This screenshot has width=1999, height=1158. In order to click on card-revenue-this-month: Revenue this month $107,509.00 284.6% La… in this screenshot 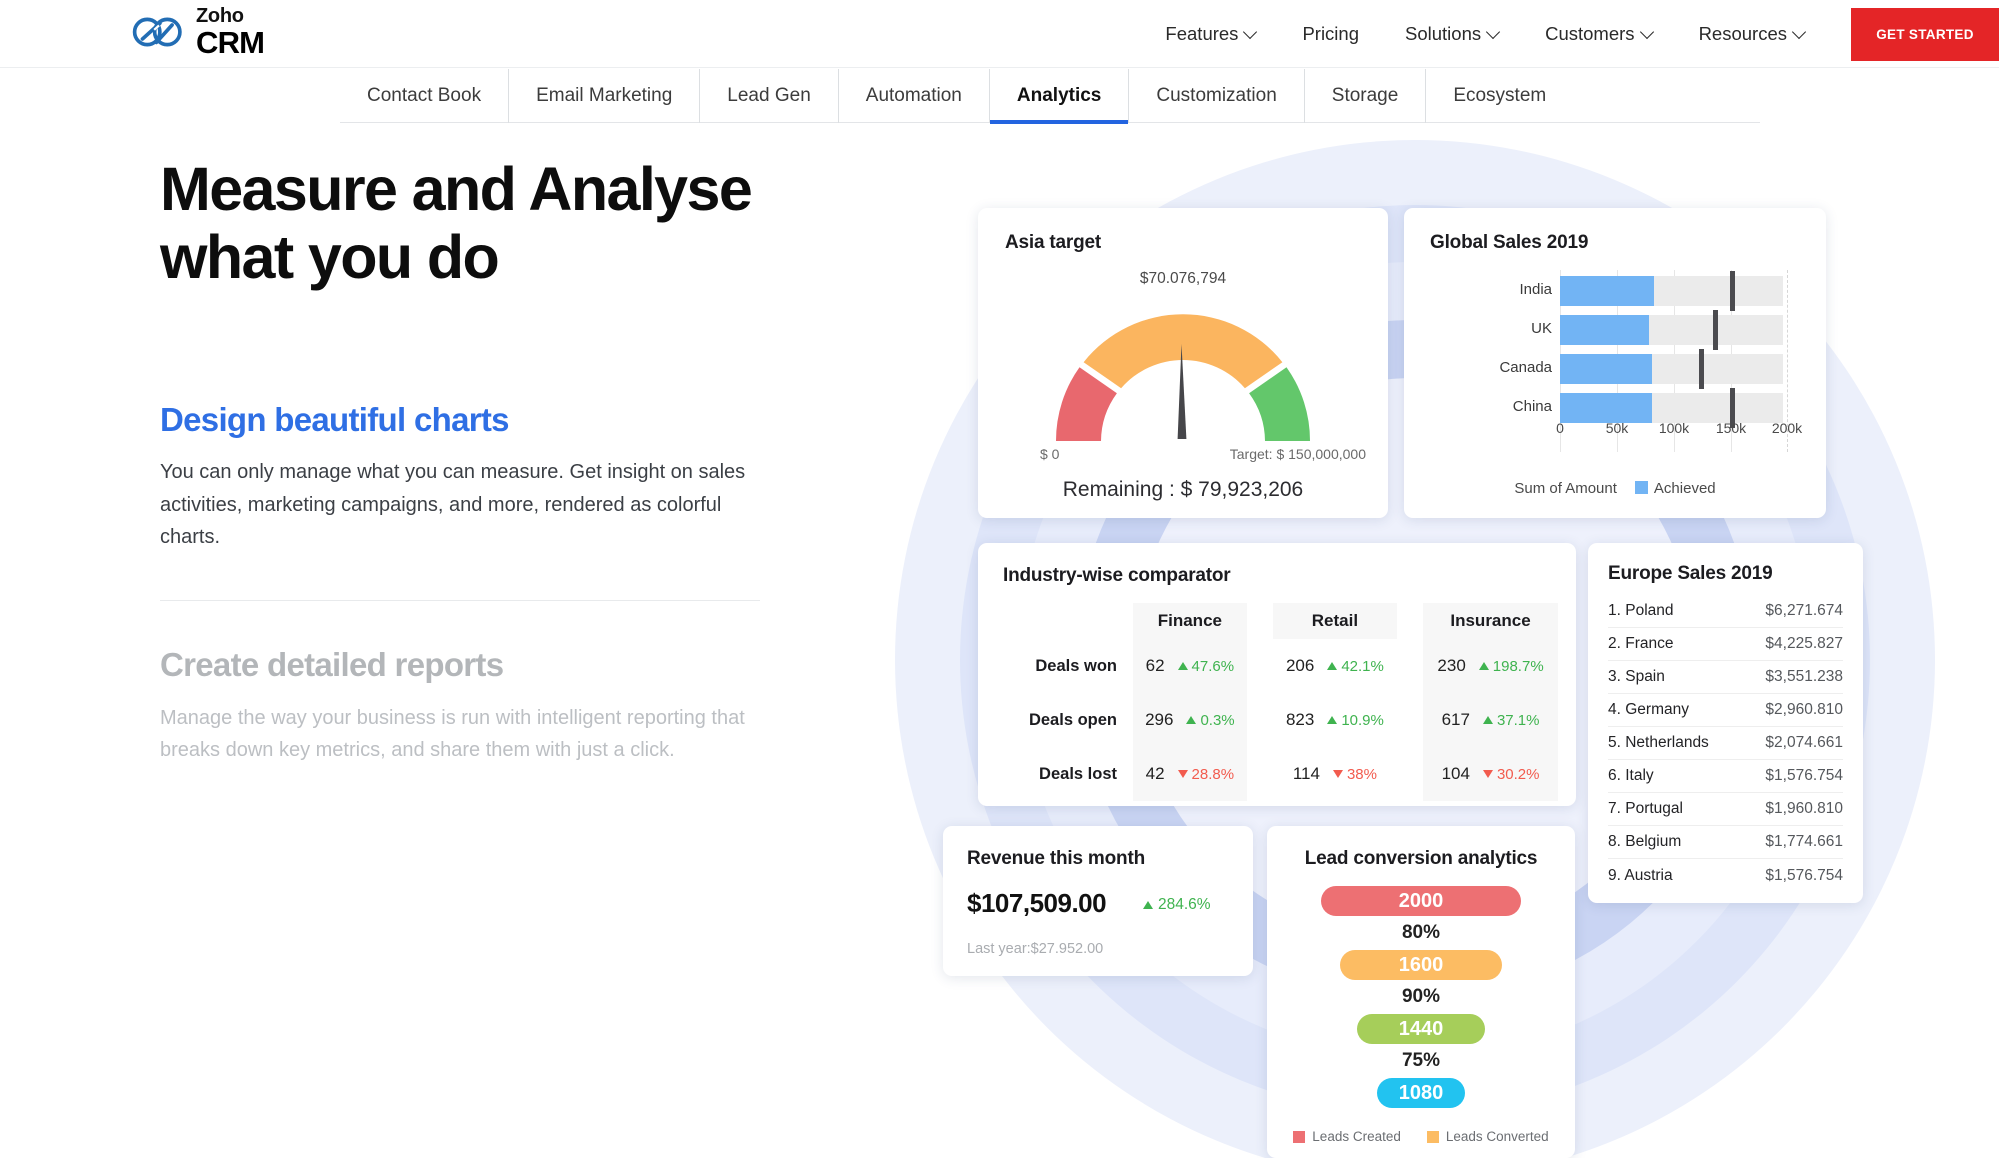, I will do `click(1098, 901)`.